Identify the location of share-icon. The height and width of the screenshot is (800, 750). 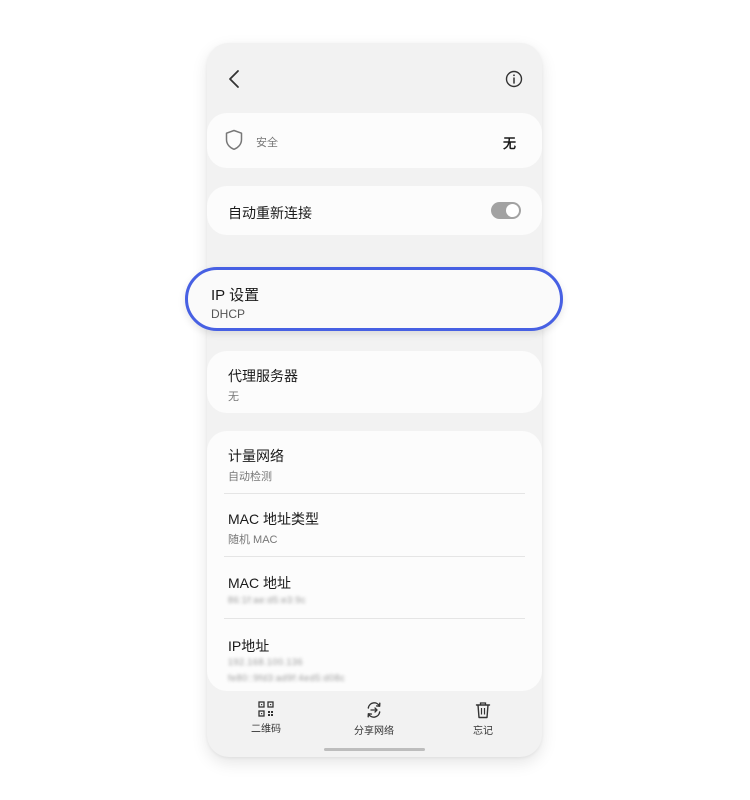
(374, 710).